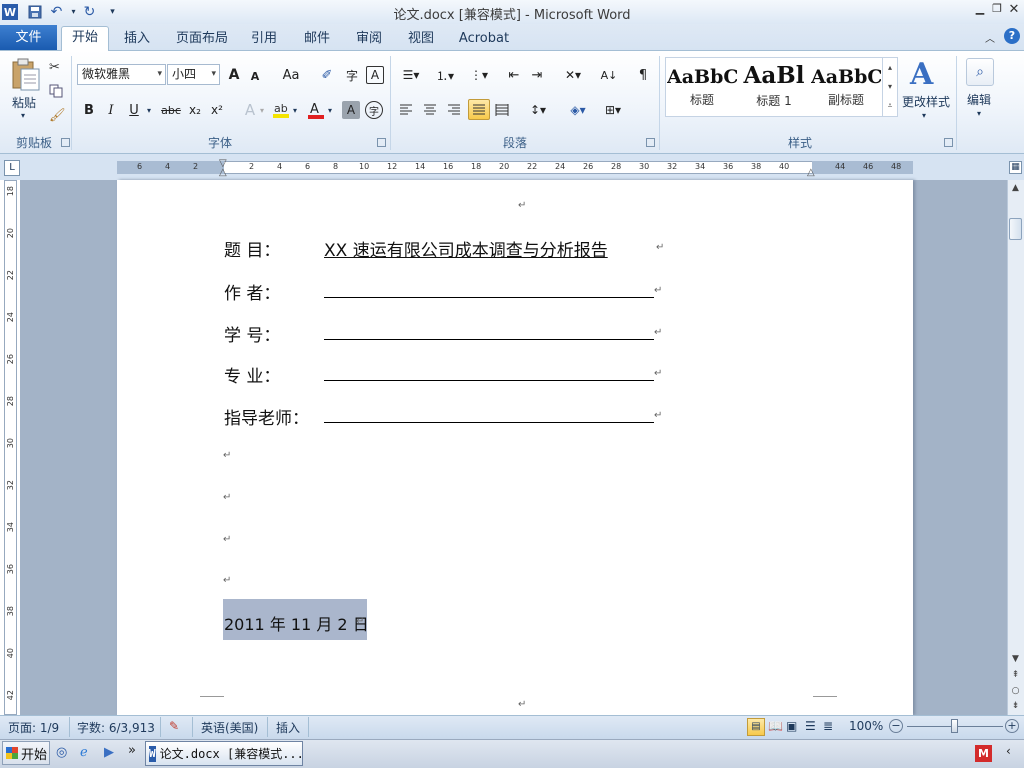  Describe the element at coordinates (811, 172) in the screenshot. I see `right-indent-marker: △` at that location.